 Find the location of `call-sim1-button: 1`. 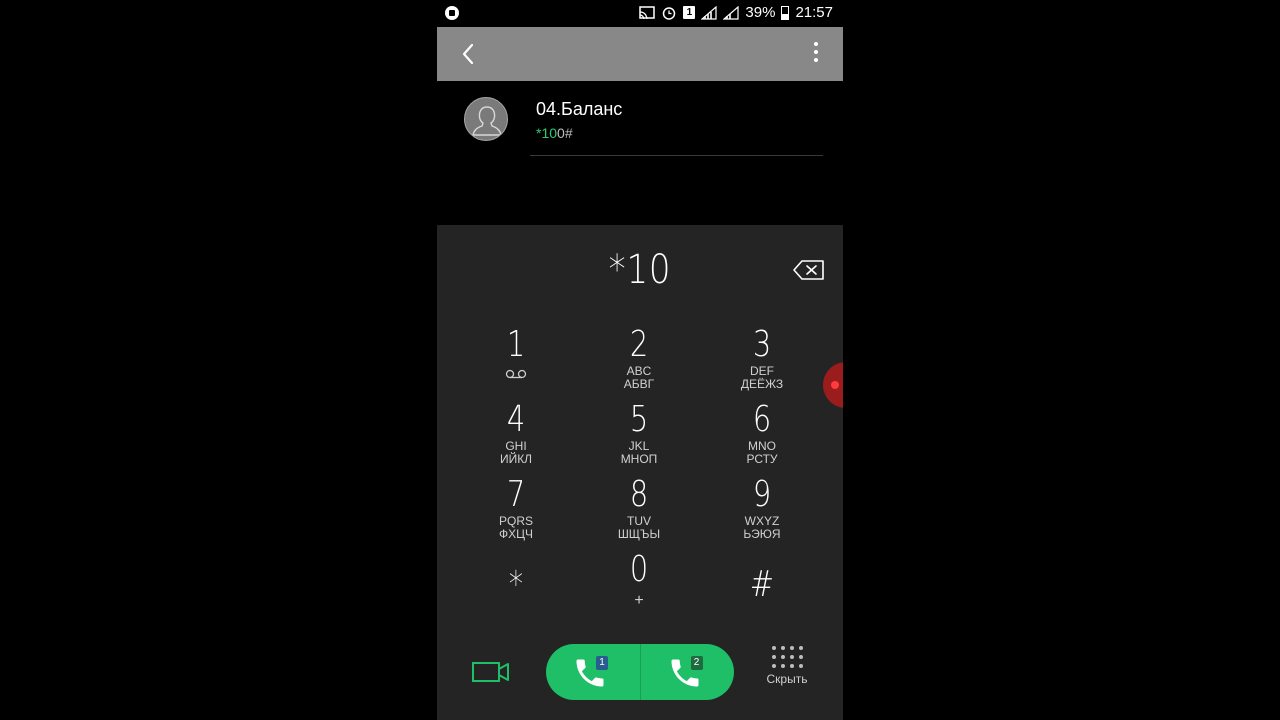

call-sim1-button: 1 is located at coordinates (593, 672).